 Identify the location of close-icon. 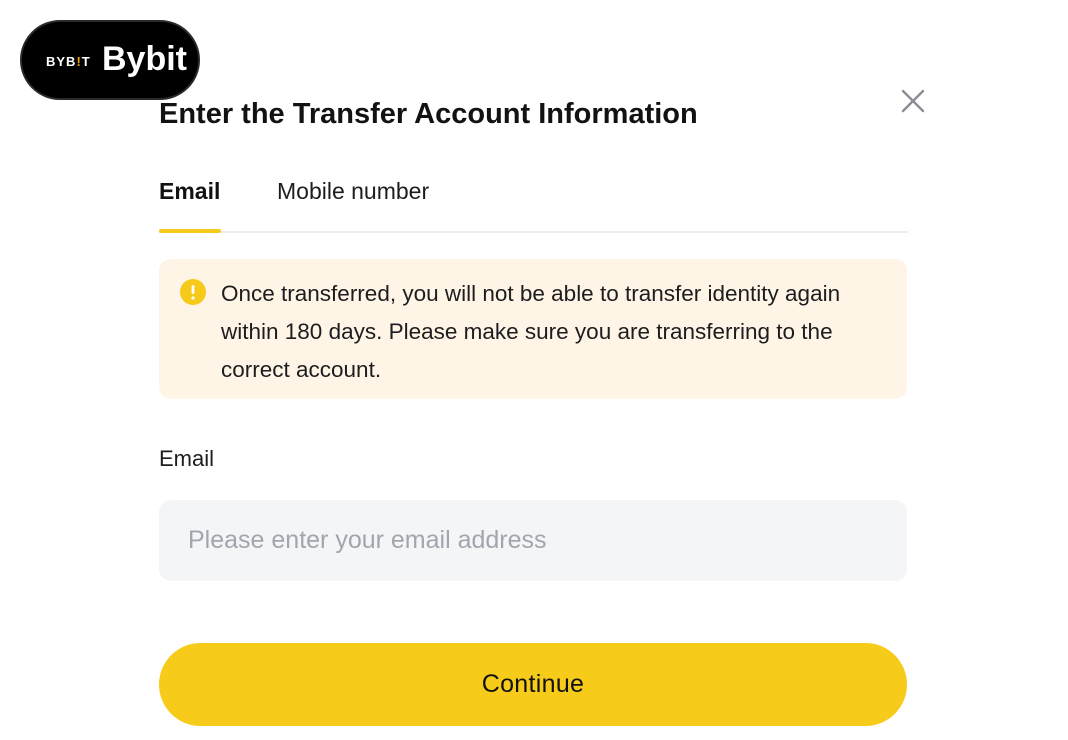
(913, 101).